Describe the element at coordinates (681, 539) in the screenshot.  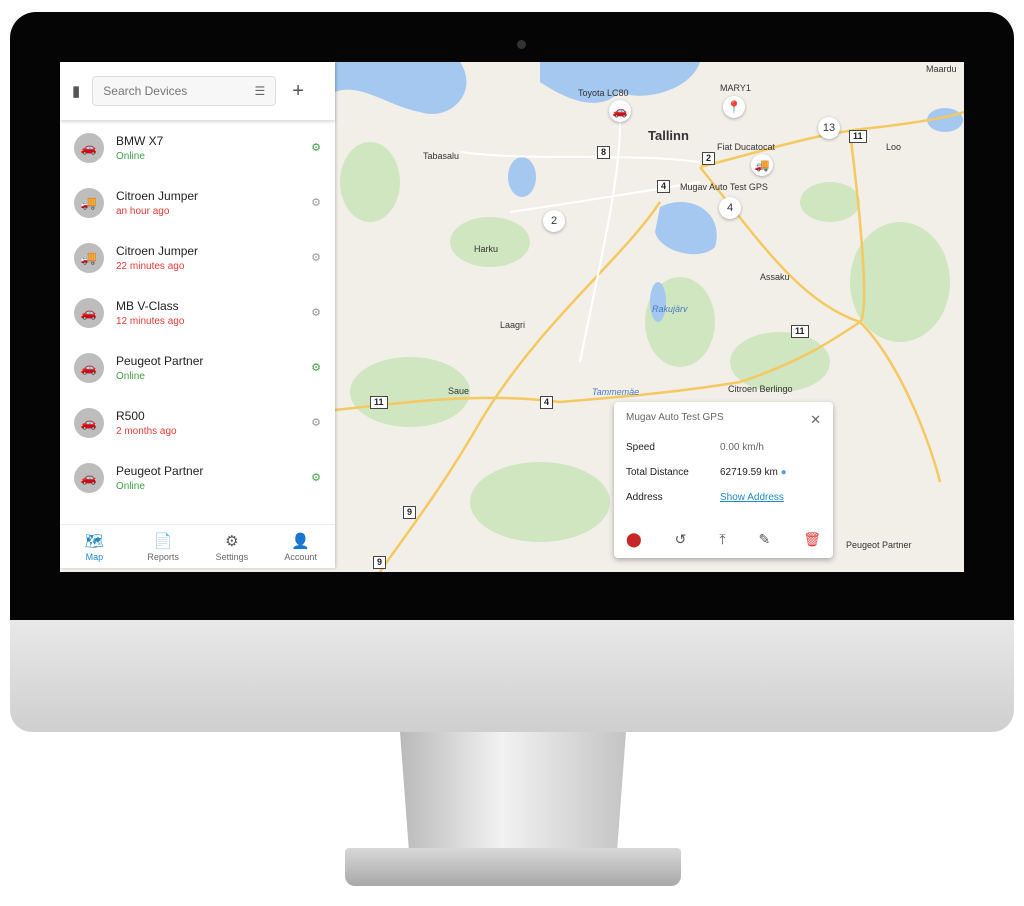
I see `replay-icon: ↺` at that location.